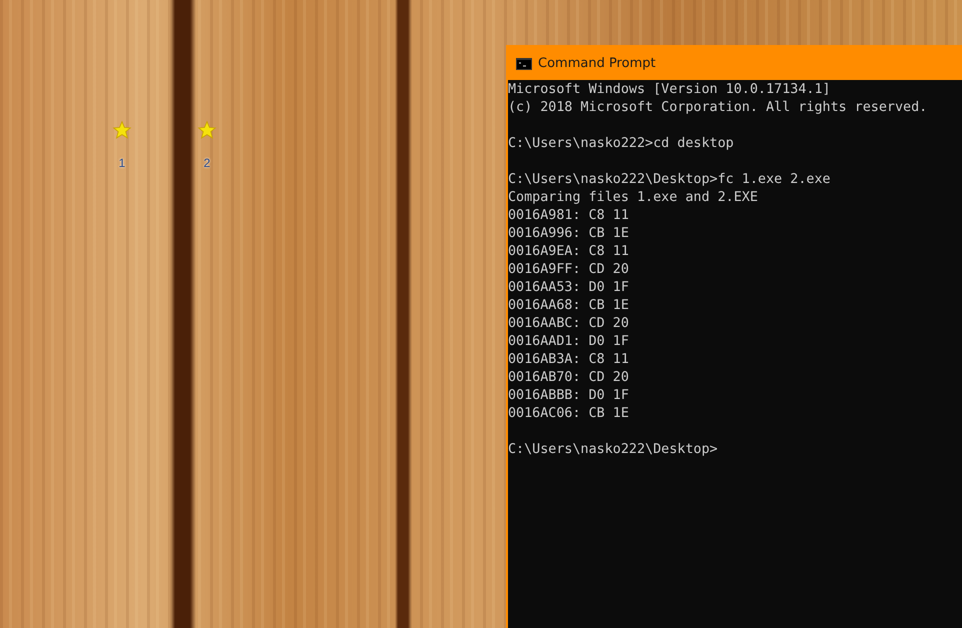 This screenshot has height=628, width=962. Describe the element at coordinates (633, 198) in the screenshot. I see `console-line: Comparing files 1.exe and 2.EXE` at that location.